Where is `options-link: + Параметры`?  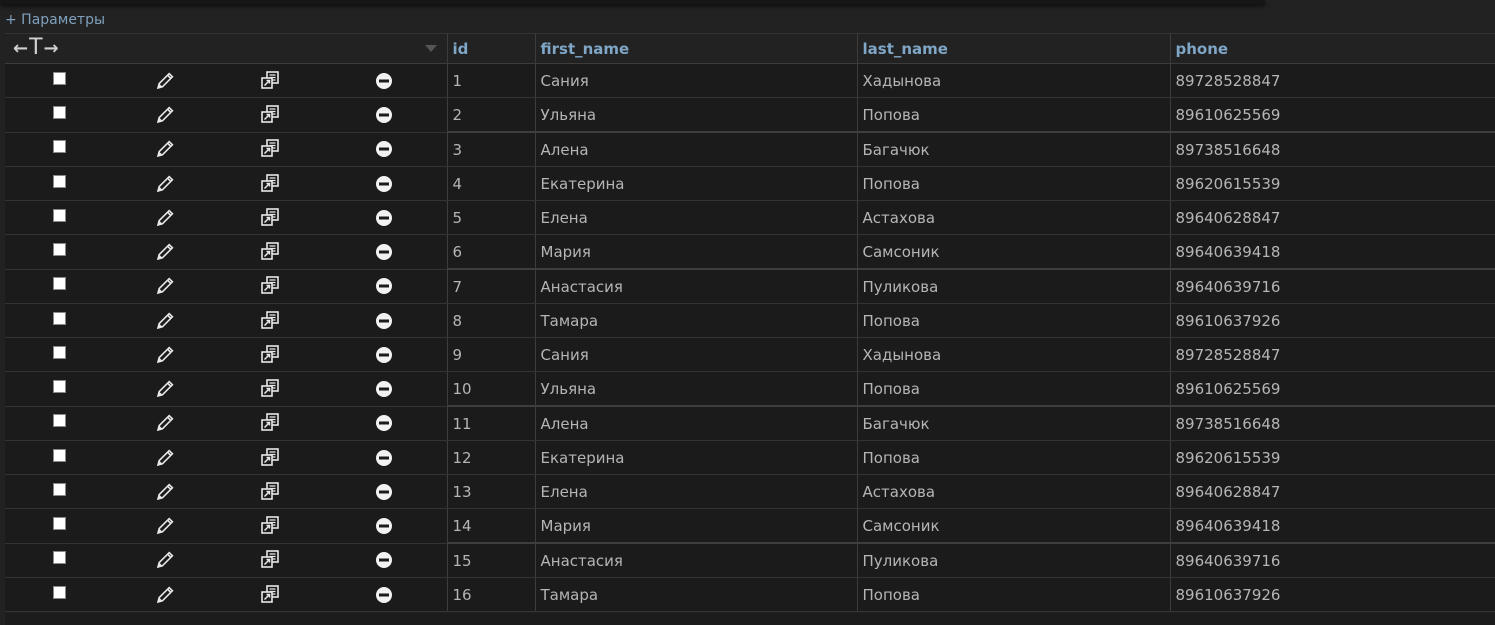
options-link: + Параметры is located at coordinates (55, 20).